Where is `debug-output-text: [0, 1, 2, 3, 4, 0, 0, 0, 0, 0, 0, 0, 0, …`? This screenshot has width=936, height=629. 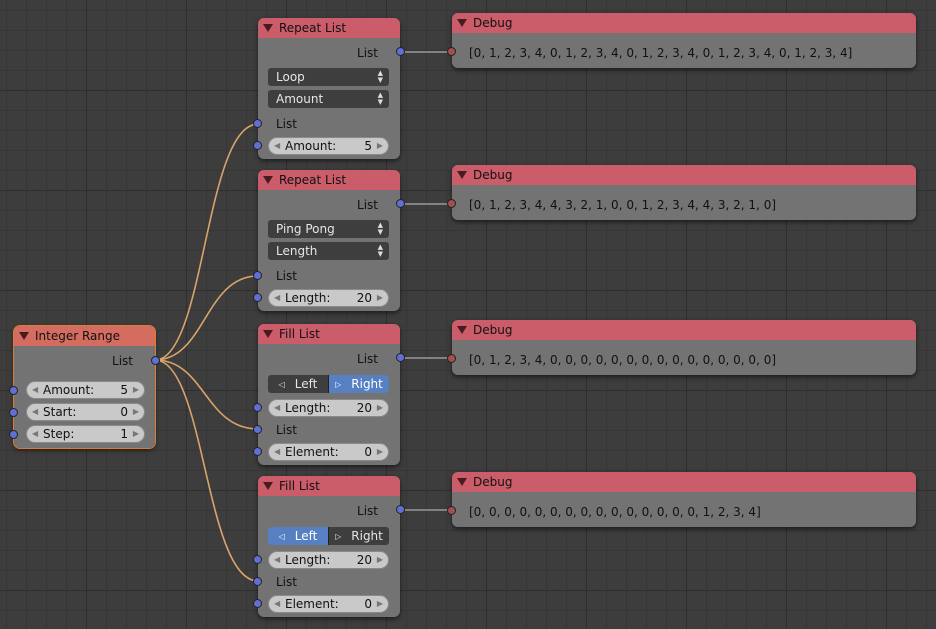 debug-output-text: [0, 1, 2, 3, 4, 0, 0, 0, 0, 0, 0, 0, 0, … is located at coordinates (623, 360).